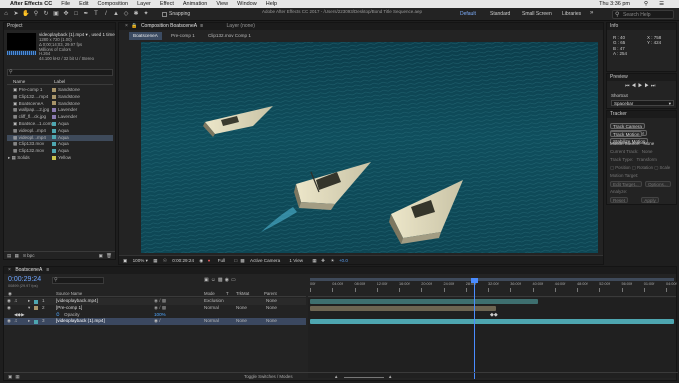 The image size is (679, 383). I want to click on menu-animation: Animation, so click(195, 4).